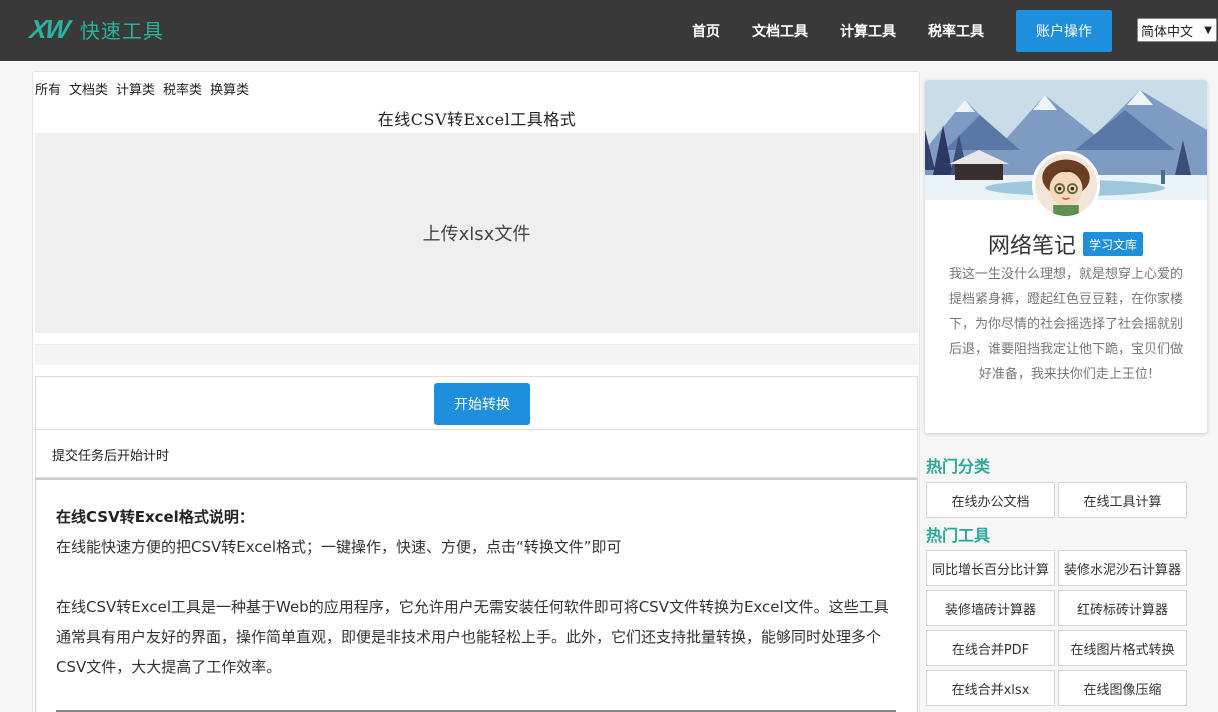 The image size is (1218, 712). Describe the element at coordinates (1122, 648) in the screenshot. I see `hot-tool-image-convert: 在线图片格式转换` at that location.